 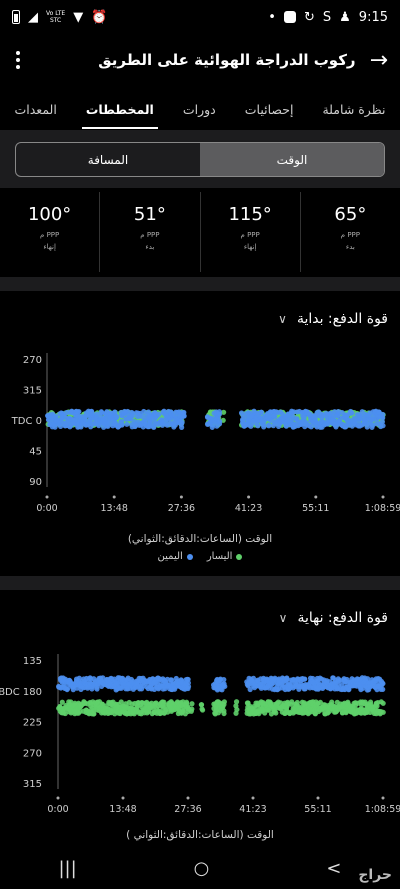 I want to click on back-arrow-icon: →, so click(x=379, y=60).